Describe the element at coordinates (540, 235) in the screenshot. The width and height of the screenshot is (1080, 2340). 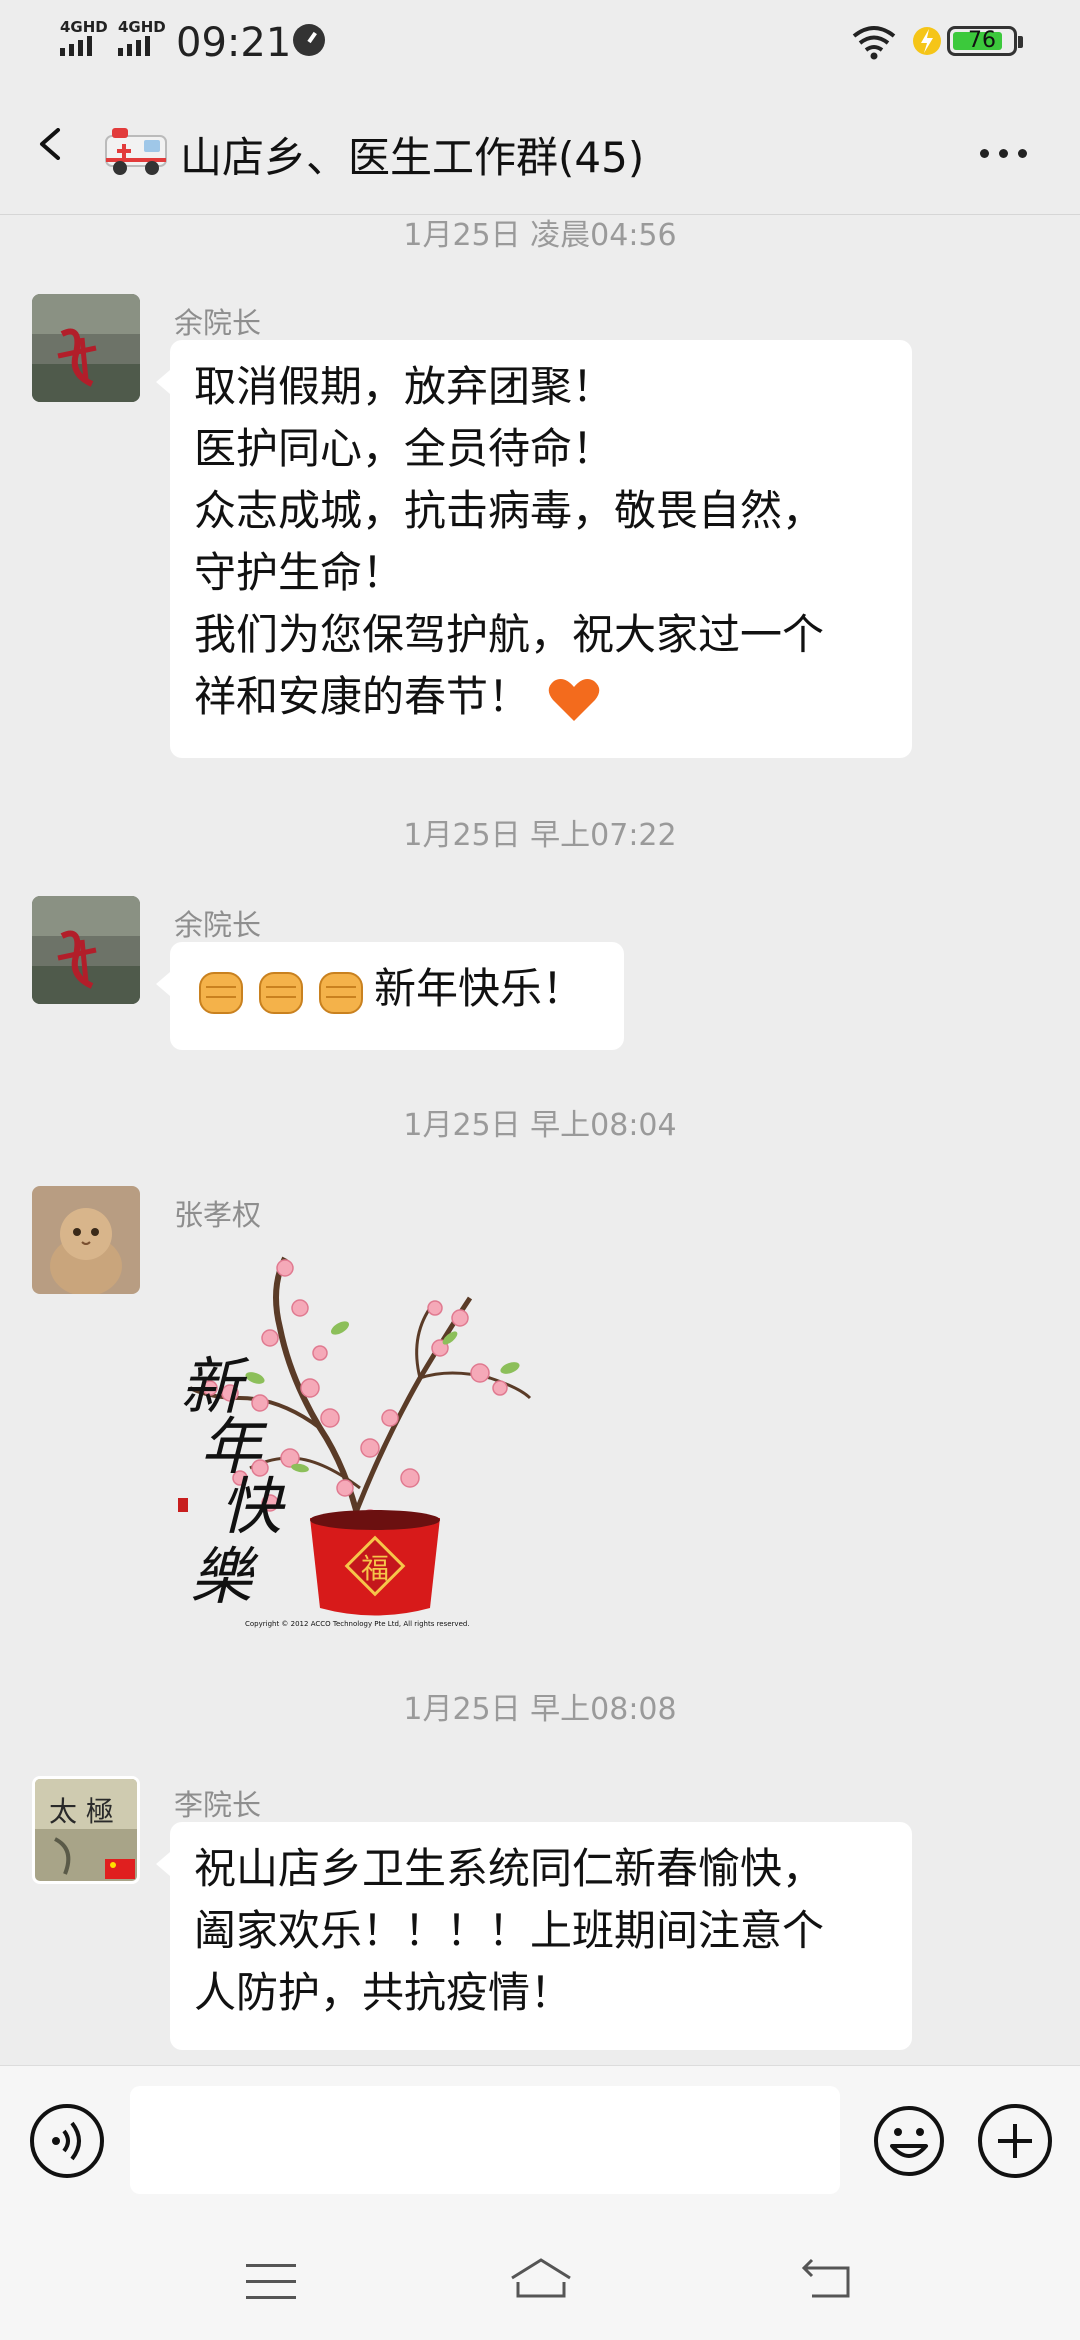
I see `message-timestamp: 1月25日 凌晨04:56` at that location.